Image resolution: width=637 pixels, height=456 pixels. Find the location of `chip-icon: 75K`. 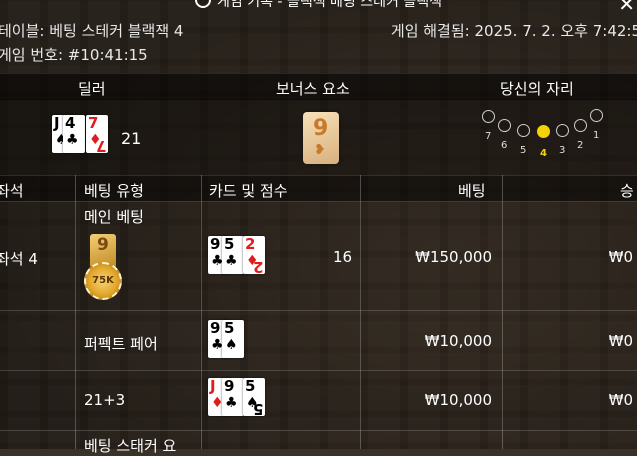

chip-icon: 75K is located at coordinates (103, 281).